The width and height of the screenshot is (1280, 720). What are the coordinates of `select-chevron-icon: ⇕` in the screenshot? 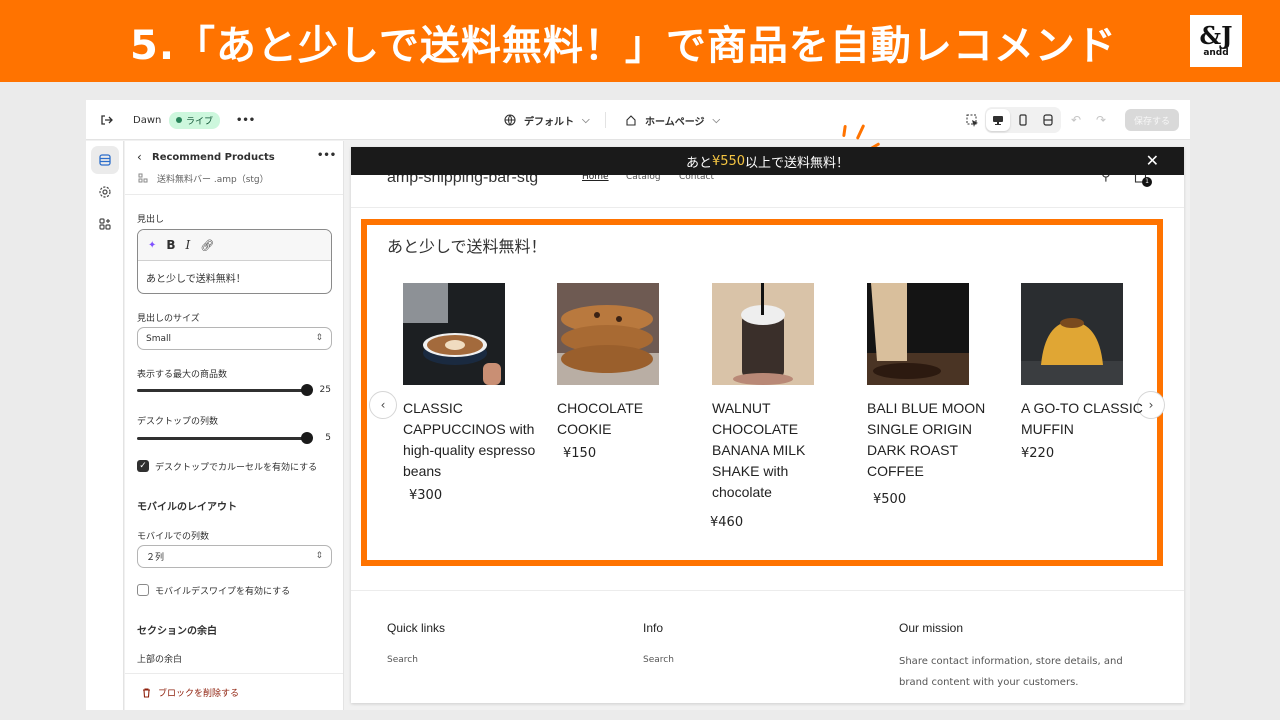 It's located at (319, 338).